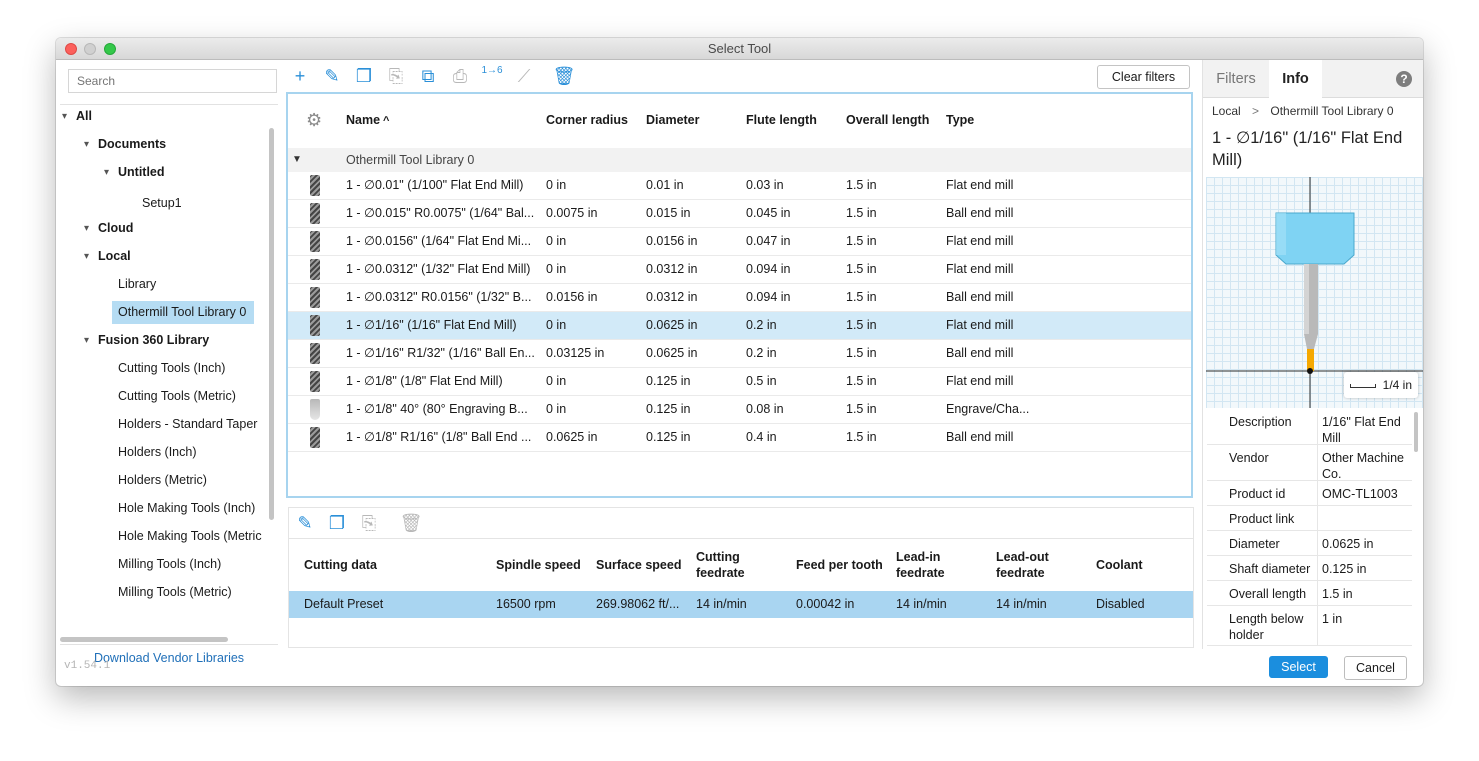 This screenshot has height=761, width=1479. Describe the element at coordinates (960, 120) in the screenshot. I see `column-header: Type` at that location.